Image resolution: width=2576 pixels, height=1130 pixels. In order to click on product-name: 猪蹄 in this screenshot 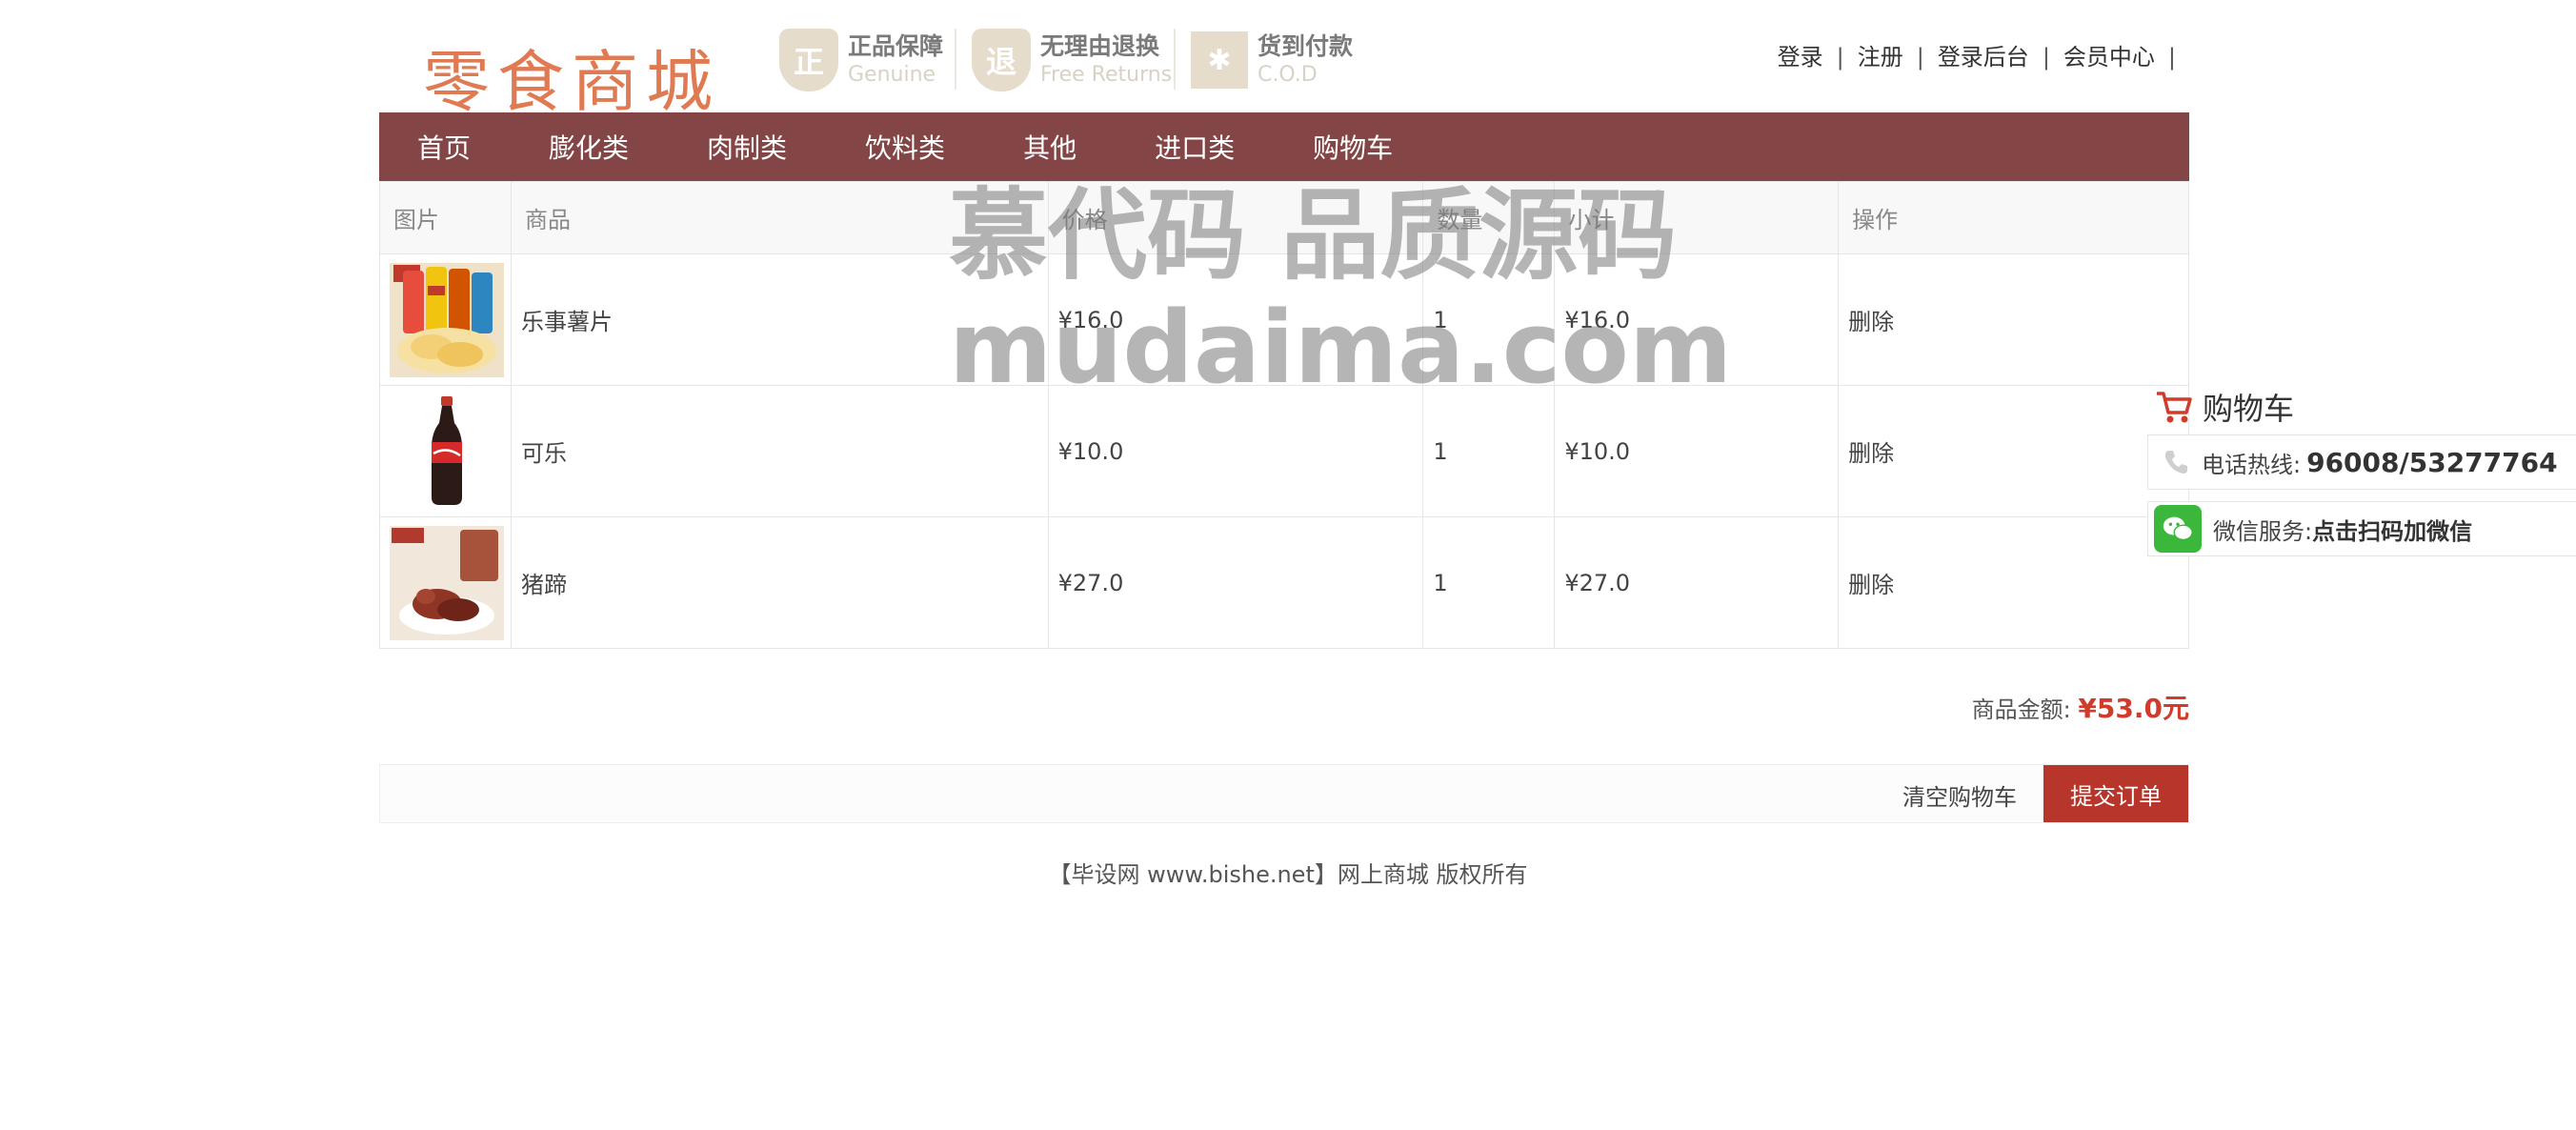, I will do `click(779, 582)`.